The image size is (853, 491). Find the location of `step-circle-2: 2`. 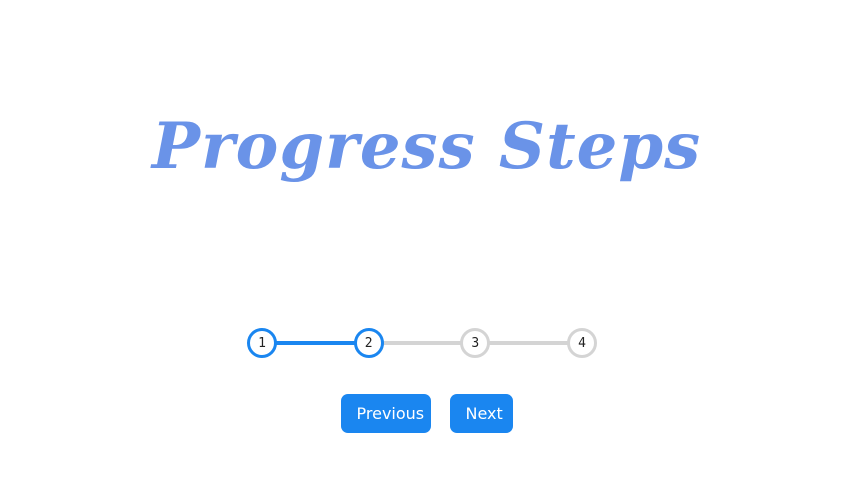

step-circle-2: 2 is located at coordinates (368, 343).